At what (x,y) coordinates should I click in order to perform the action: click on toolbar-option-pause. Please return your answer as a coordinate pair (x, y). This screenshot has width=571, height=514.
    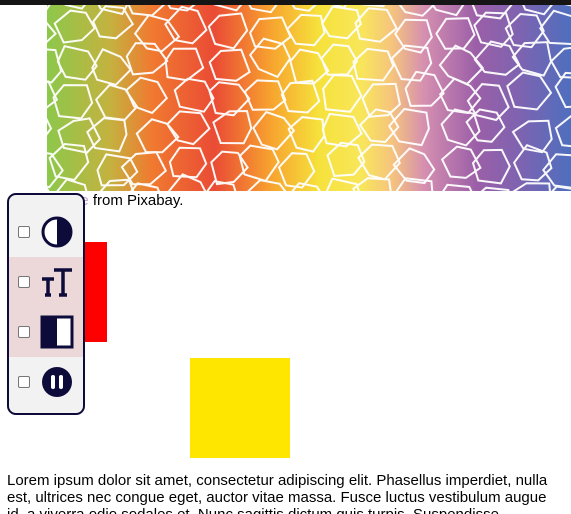
    Looking at the image, I should click on (46, 382).